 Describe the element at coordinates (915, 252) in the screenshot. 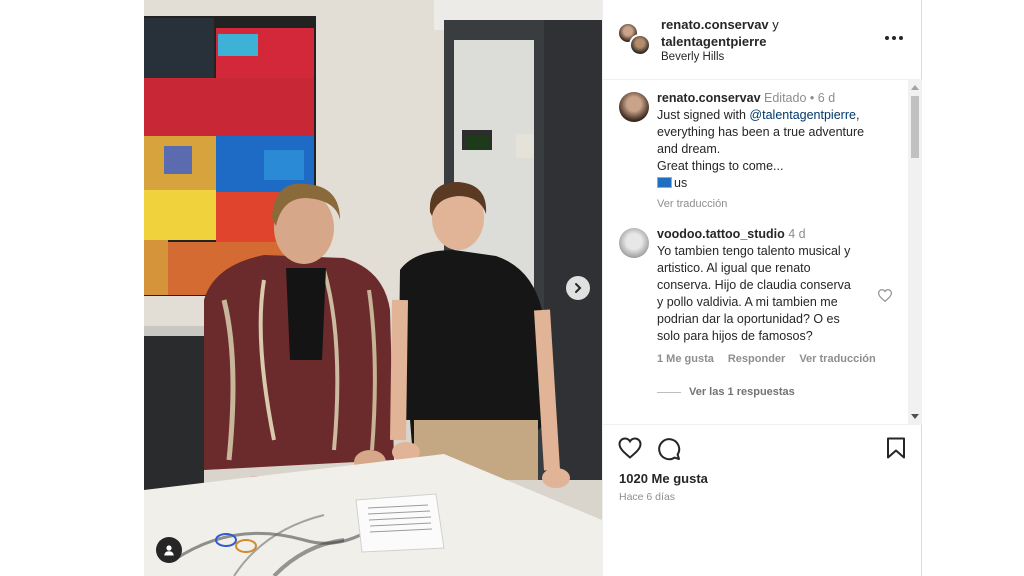

I see `comments-scrollbar` at that location.